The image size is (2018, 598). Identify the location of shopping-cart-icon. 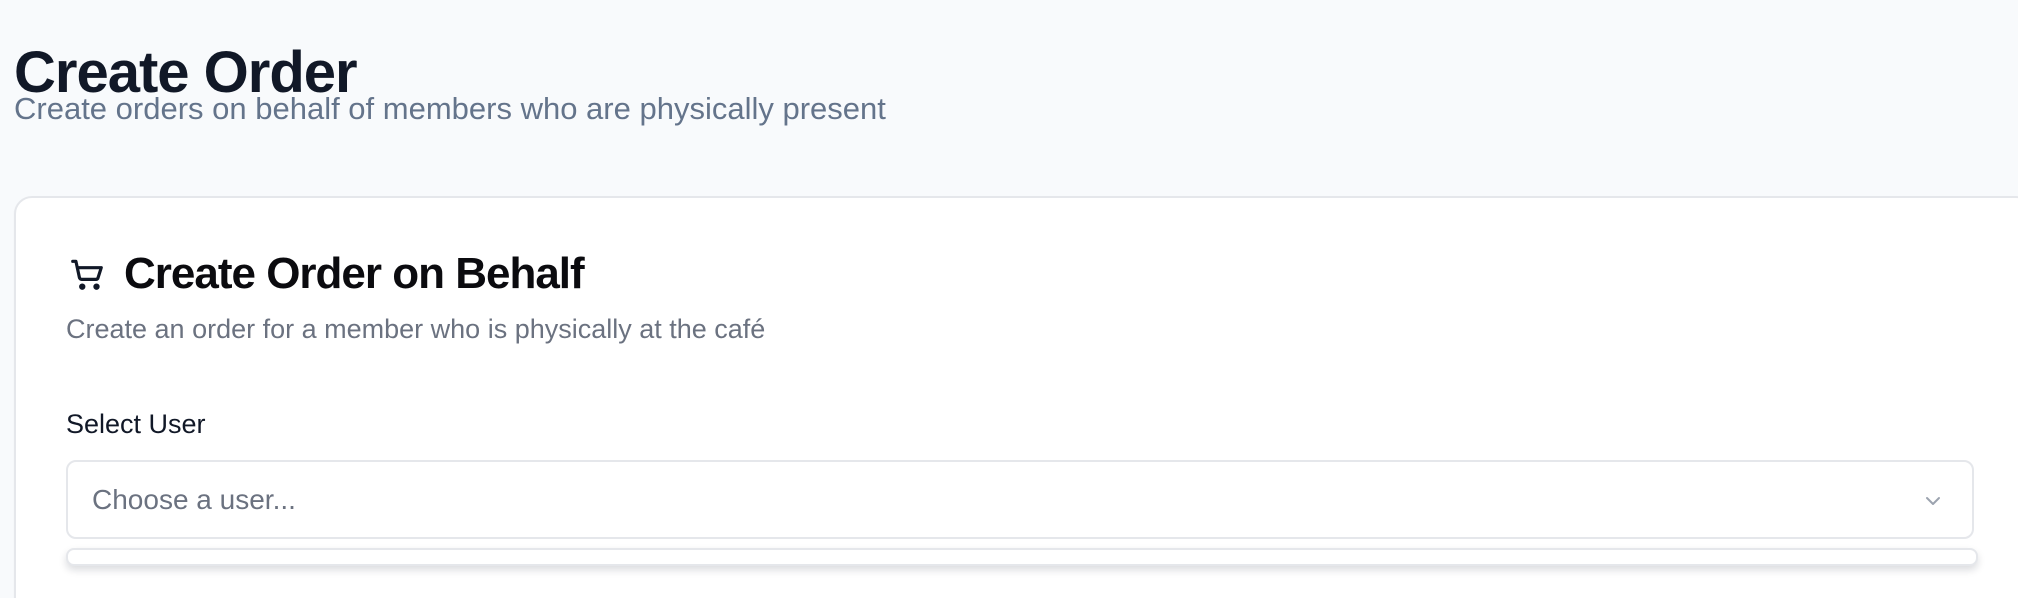
(87, 274).